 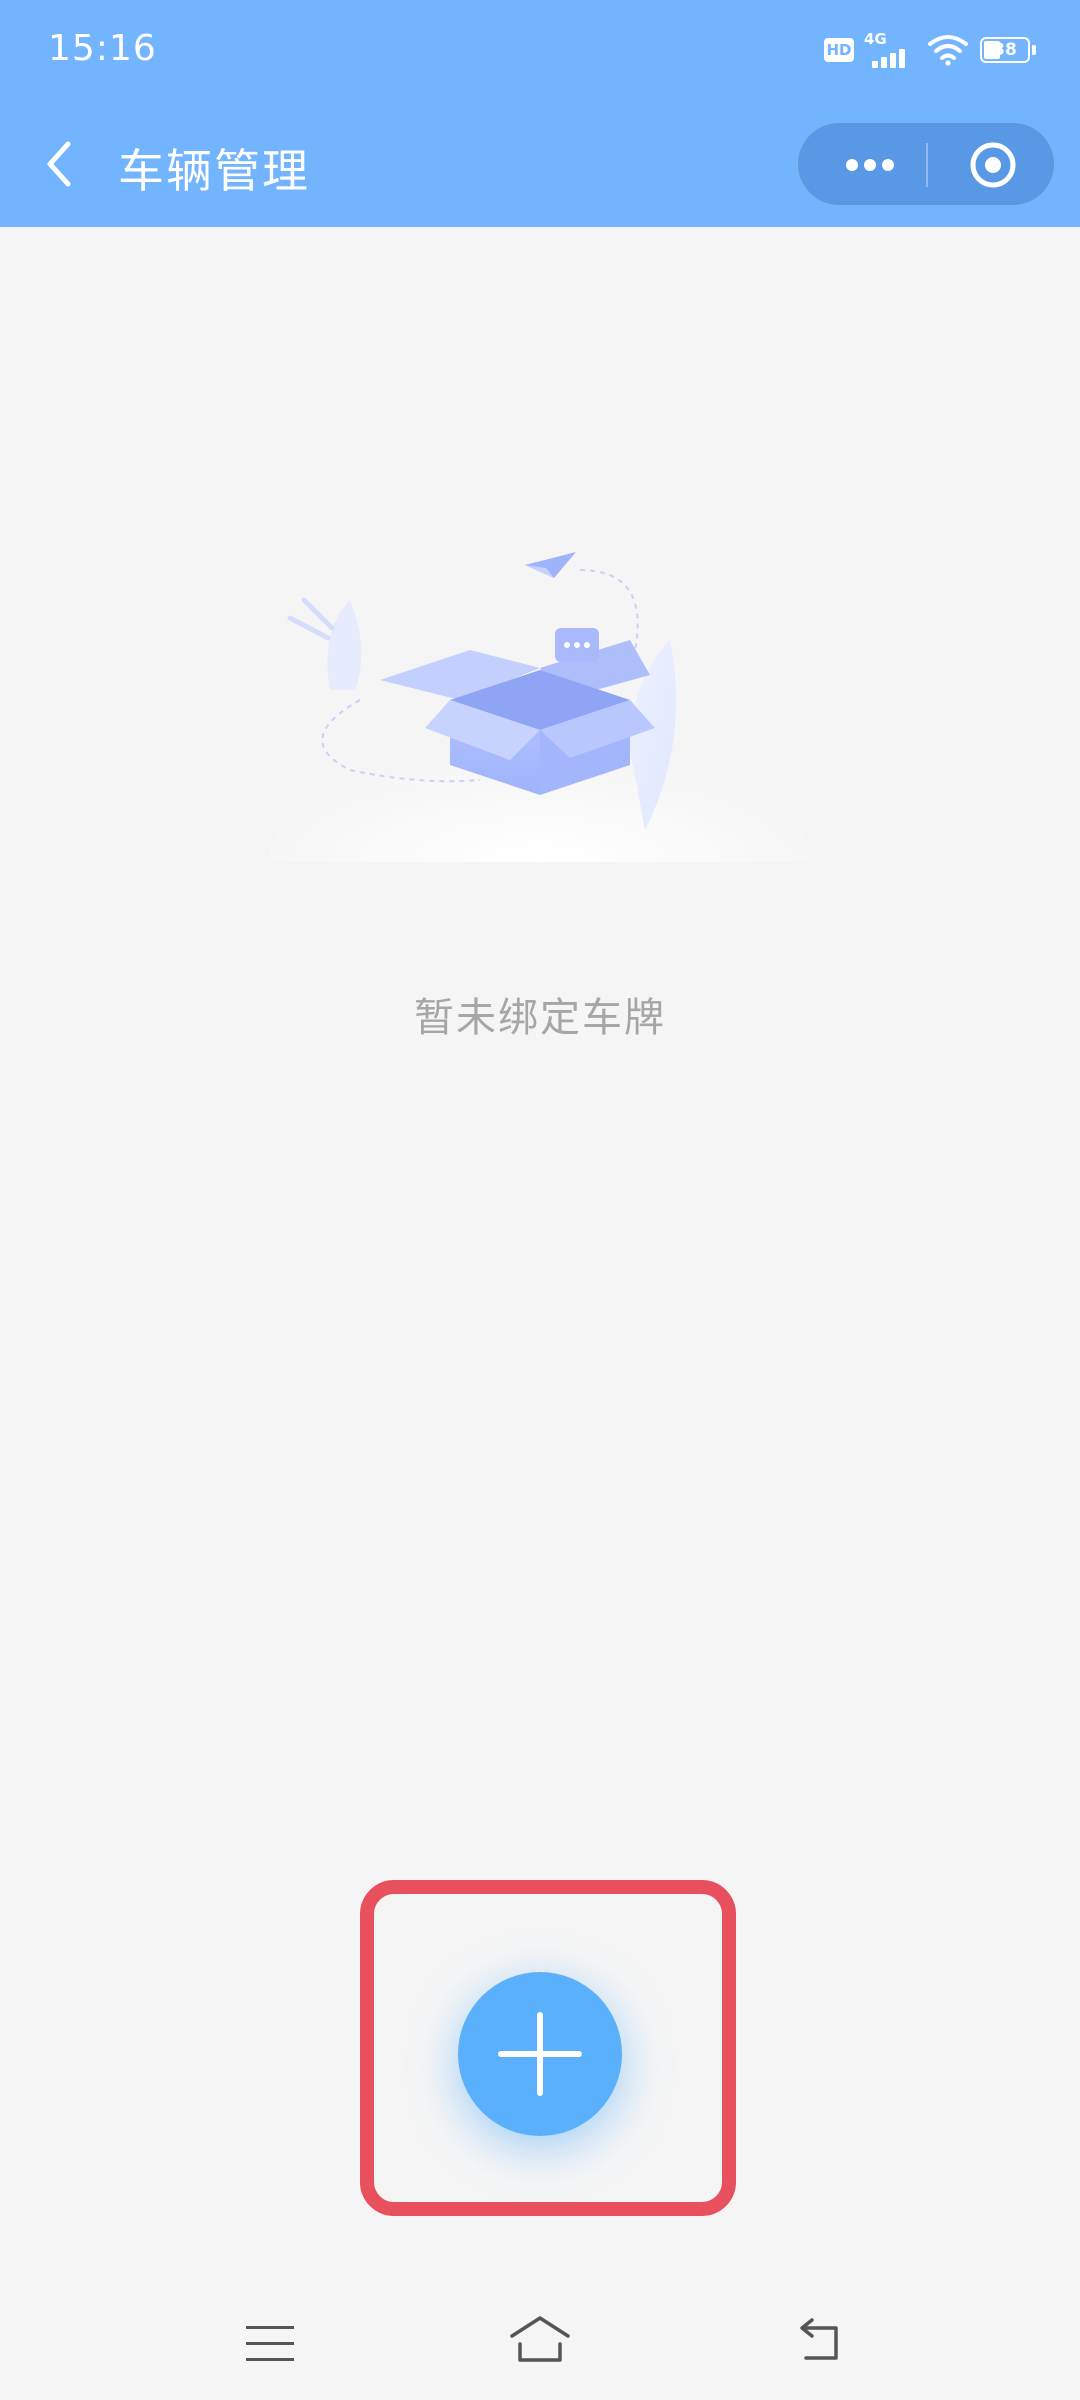 I want to click on plus-icon-vertical, so click(x=540, y=2054).